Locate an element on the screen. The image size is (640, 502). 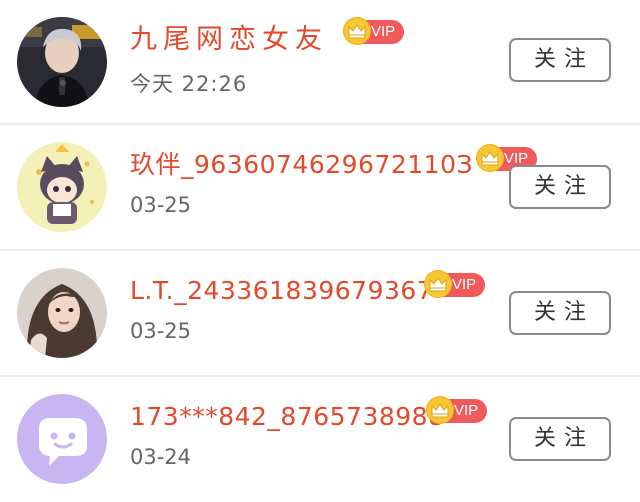
username: 173***842_8765738988 is located at coordinates (287, 417).